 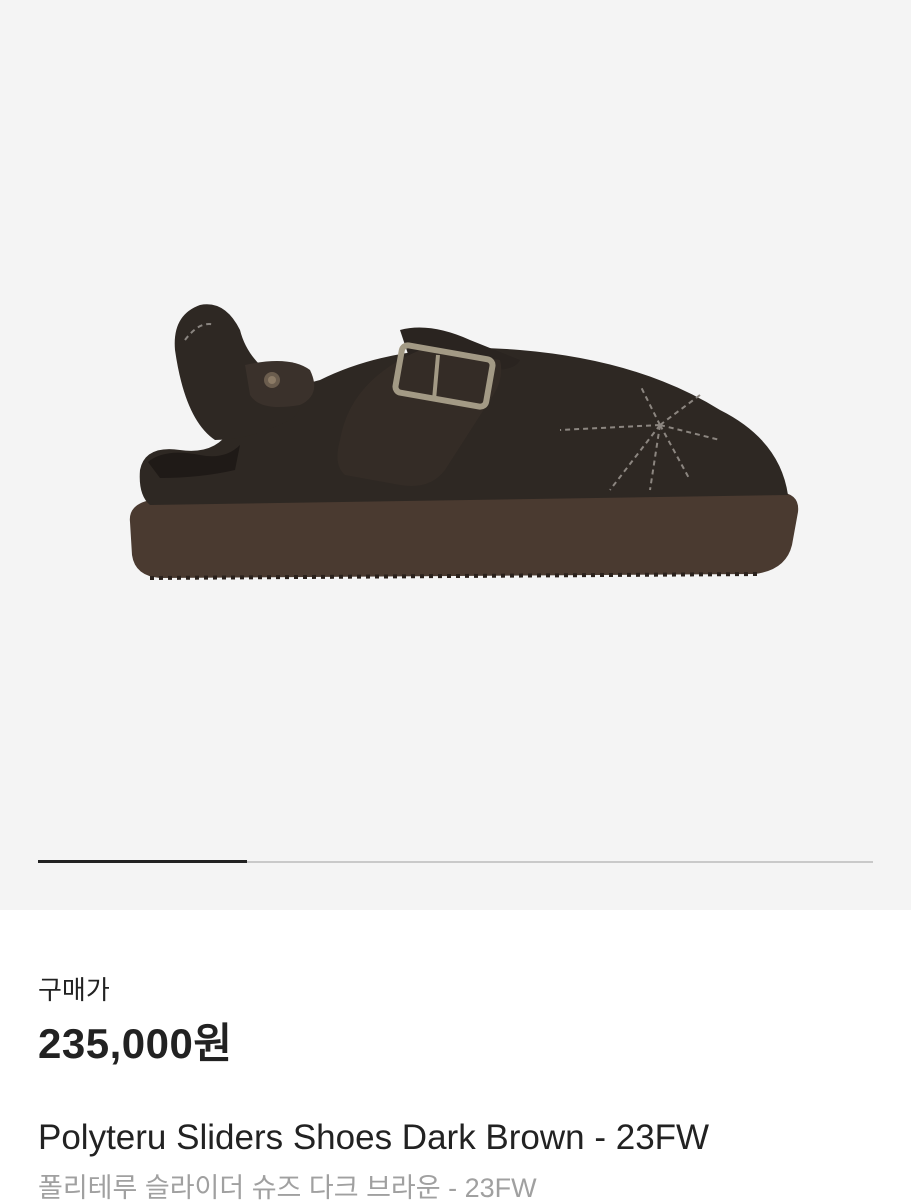 What do you see at coordinates (135, 1043) in the screenshot?
I see `price-value: 235,000원` at bounding box center [135, 1043].